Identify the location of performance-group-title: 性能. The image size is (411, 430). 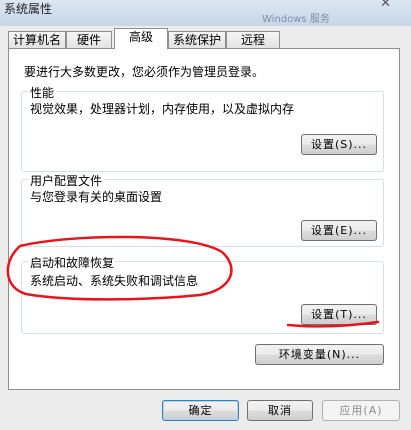
(42, 92).